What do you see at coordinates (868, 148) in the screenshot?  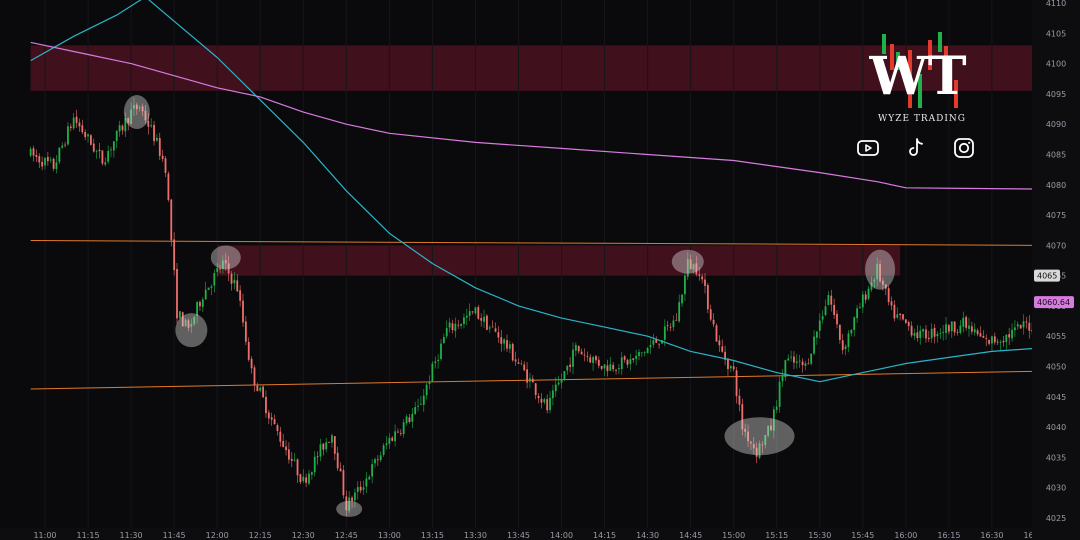 I see `youtube-icon` at bounding box center [868, 148].